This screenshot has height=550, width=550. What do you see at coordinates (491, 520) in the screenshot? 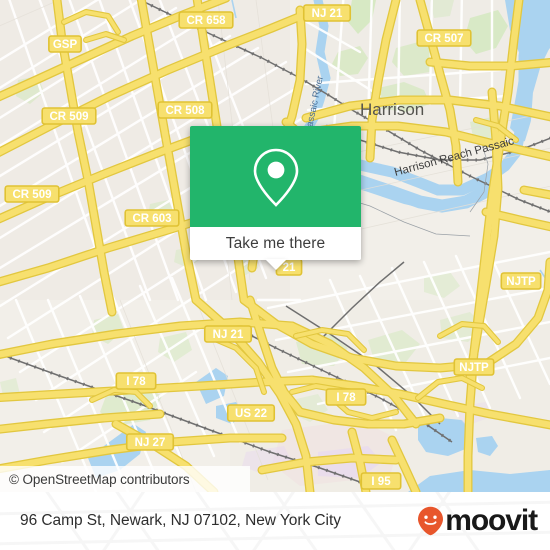
I see `moovit-wordmark: moovit` at bounding box center [491, 520].